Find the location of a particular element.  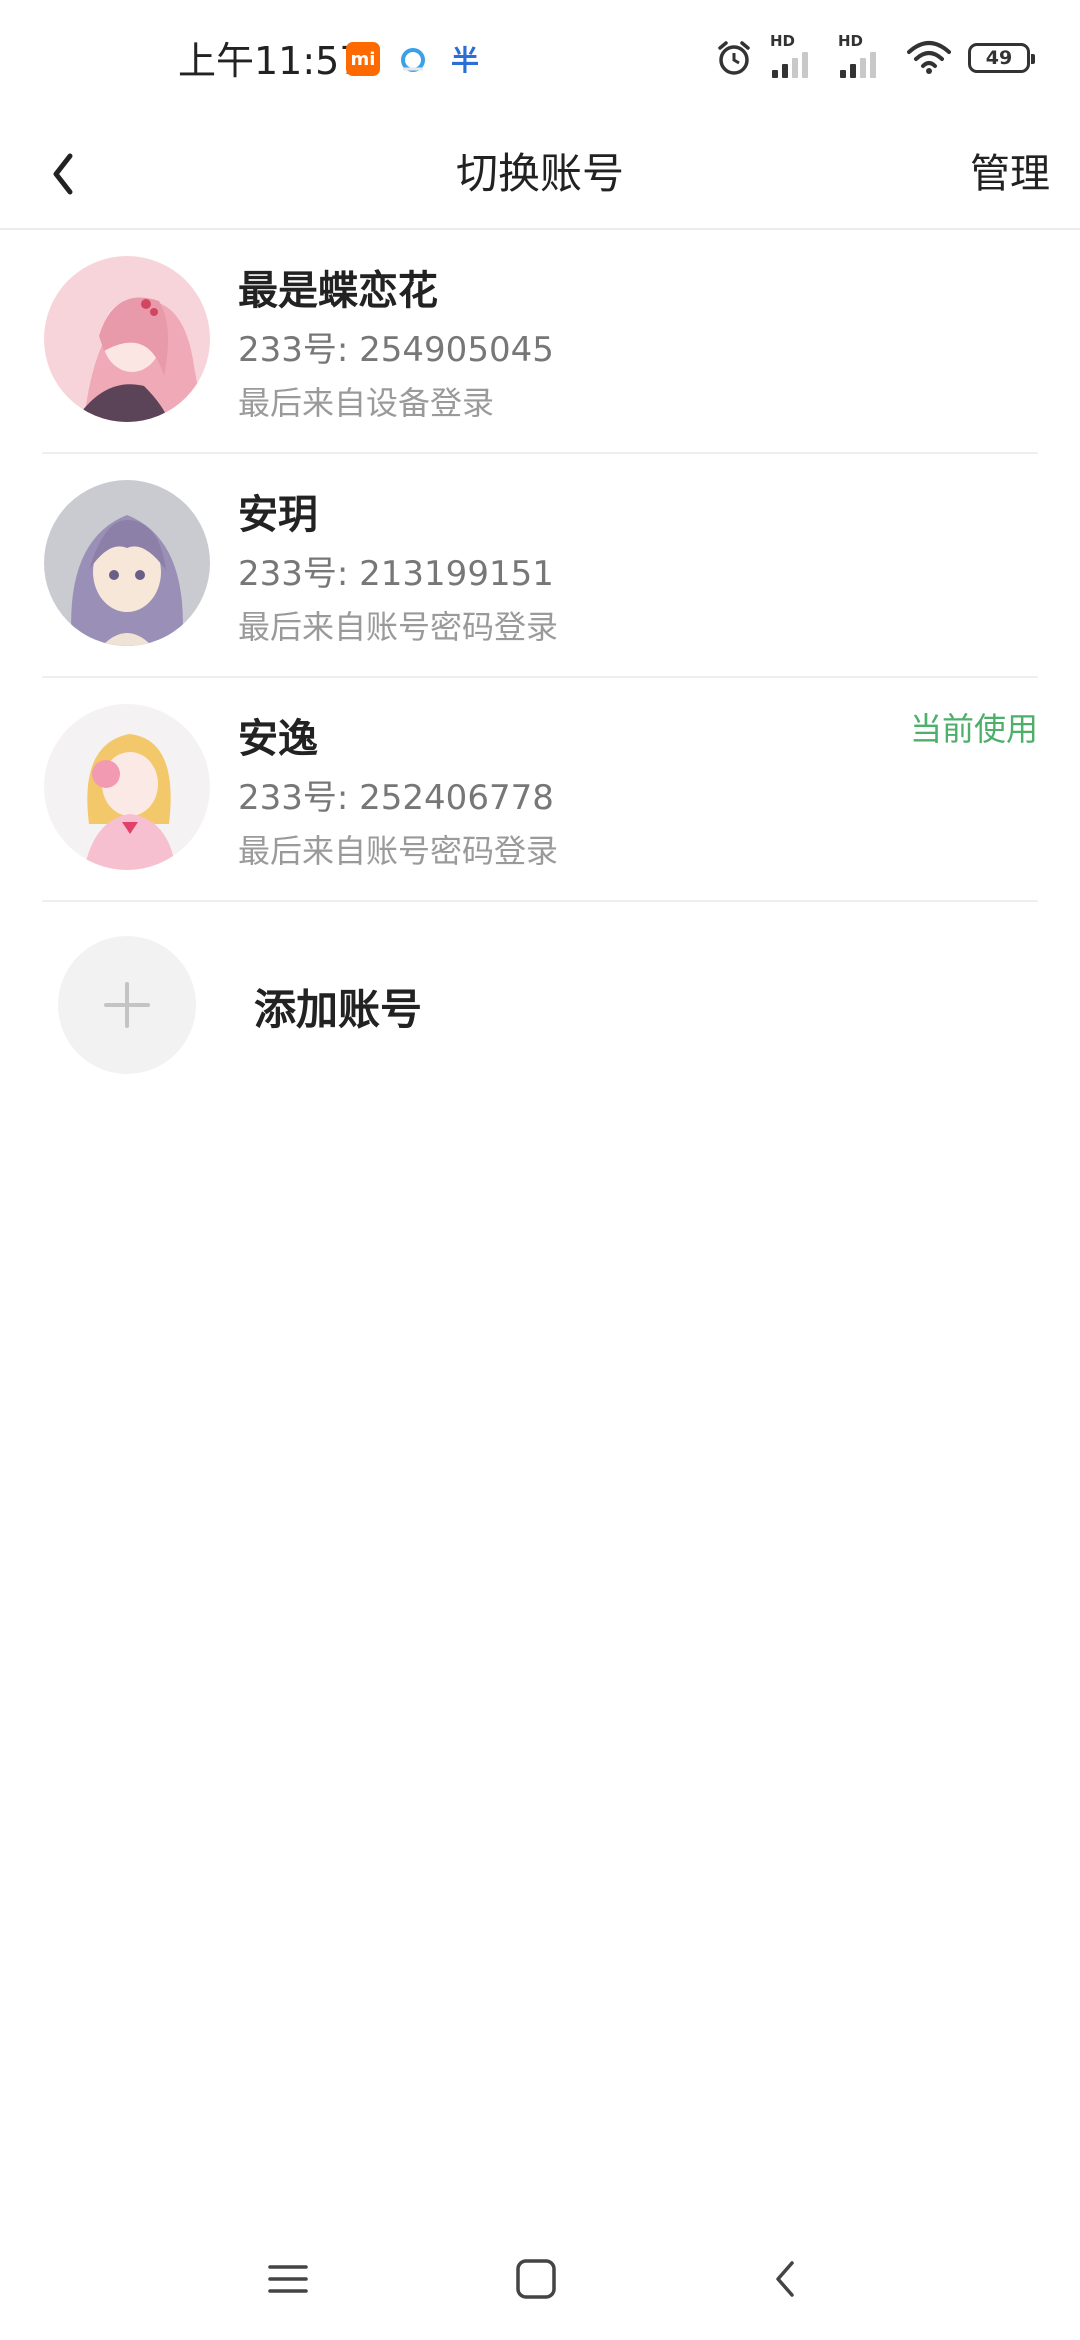

home-icon is located at coordinates (536, 2279).